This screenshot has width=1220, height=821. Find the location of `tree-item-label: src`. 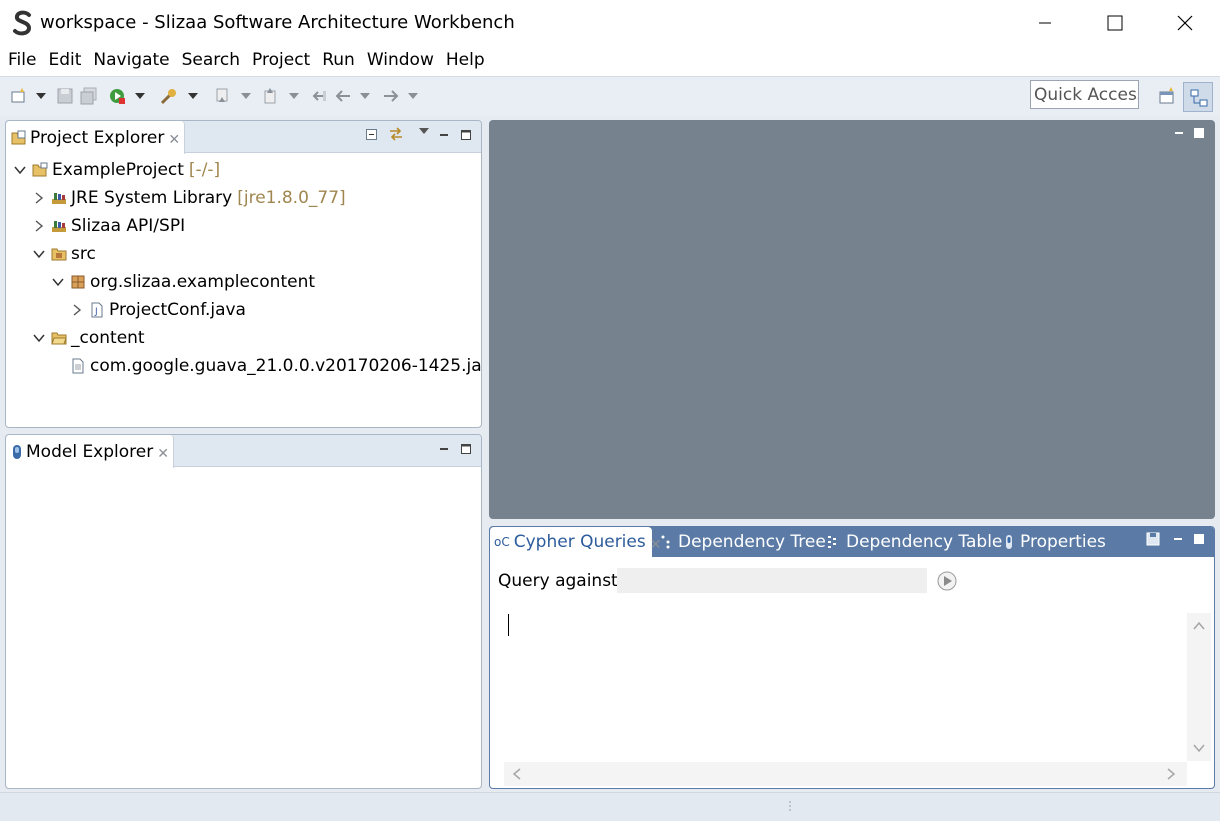

tree-item-label: src is located at coordinates (83, 254).